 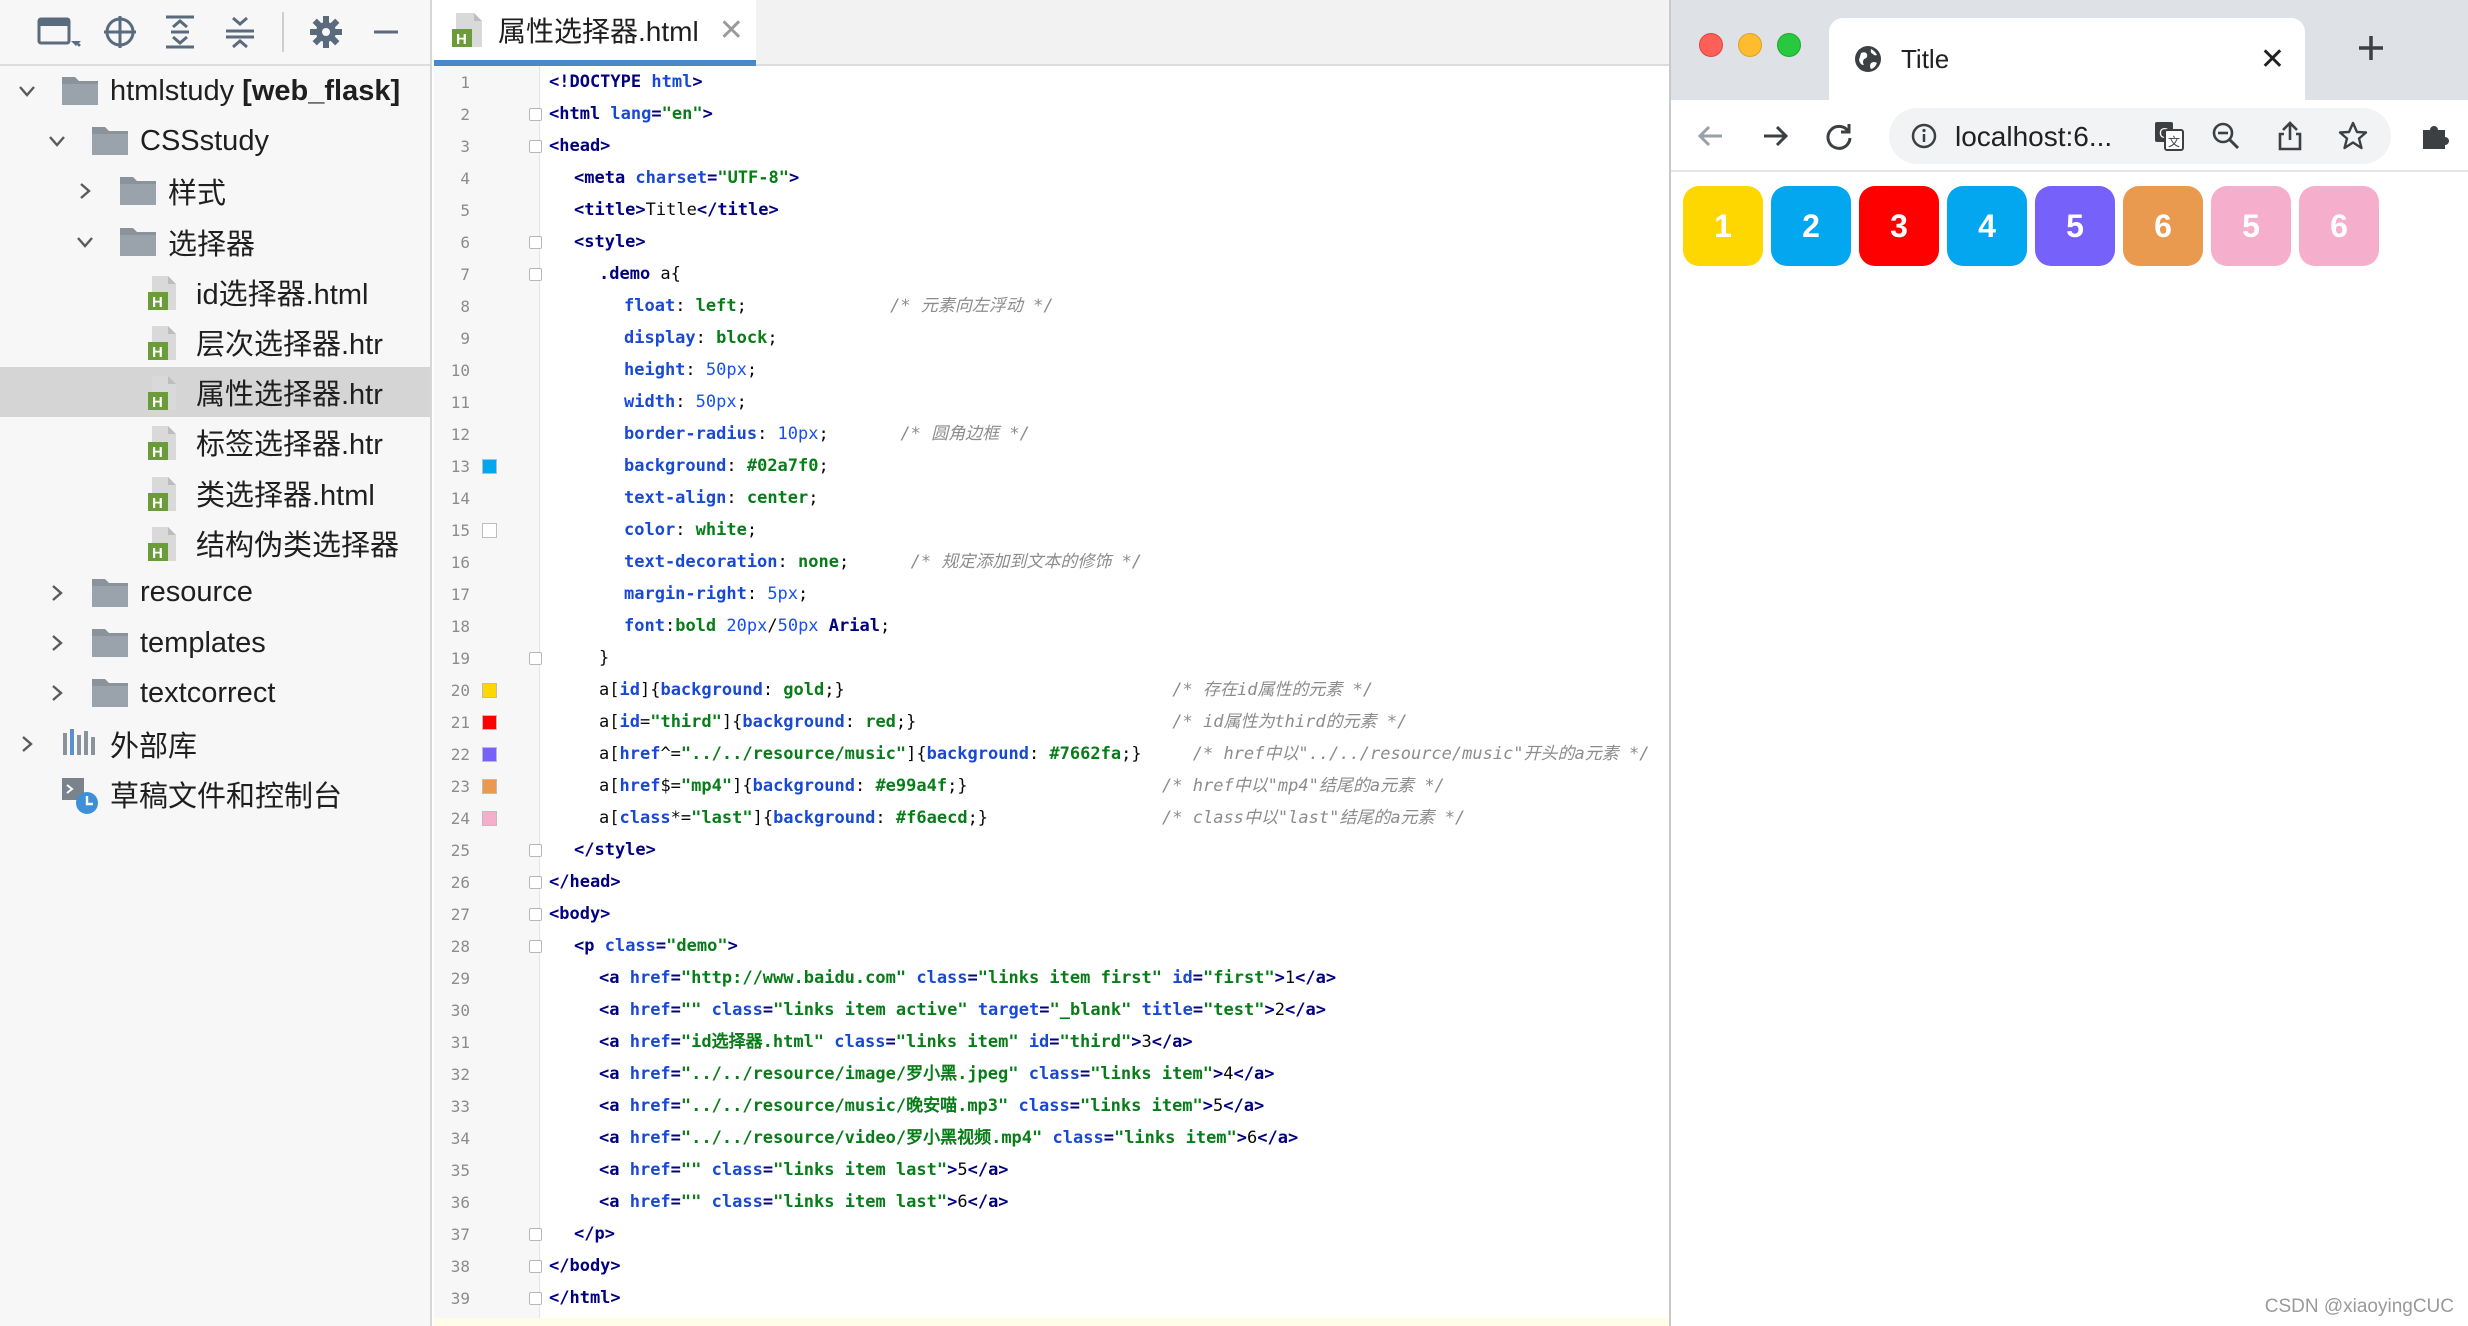 I want to click on demo-link-7: 5, so click(x=2251, y=226).